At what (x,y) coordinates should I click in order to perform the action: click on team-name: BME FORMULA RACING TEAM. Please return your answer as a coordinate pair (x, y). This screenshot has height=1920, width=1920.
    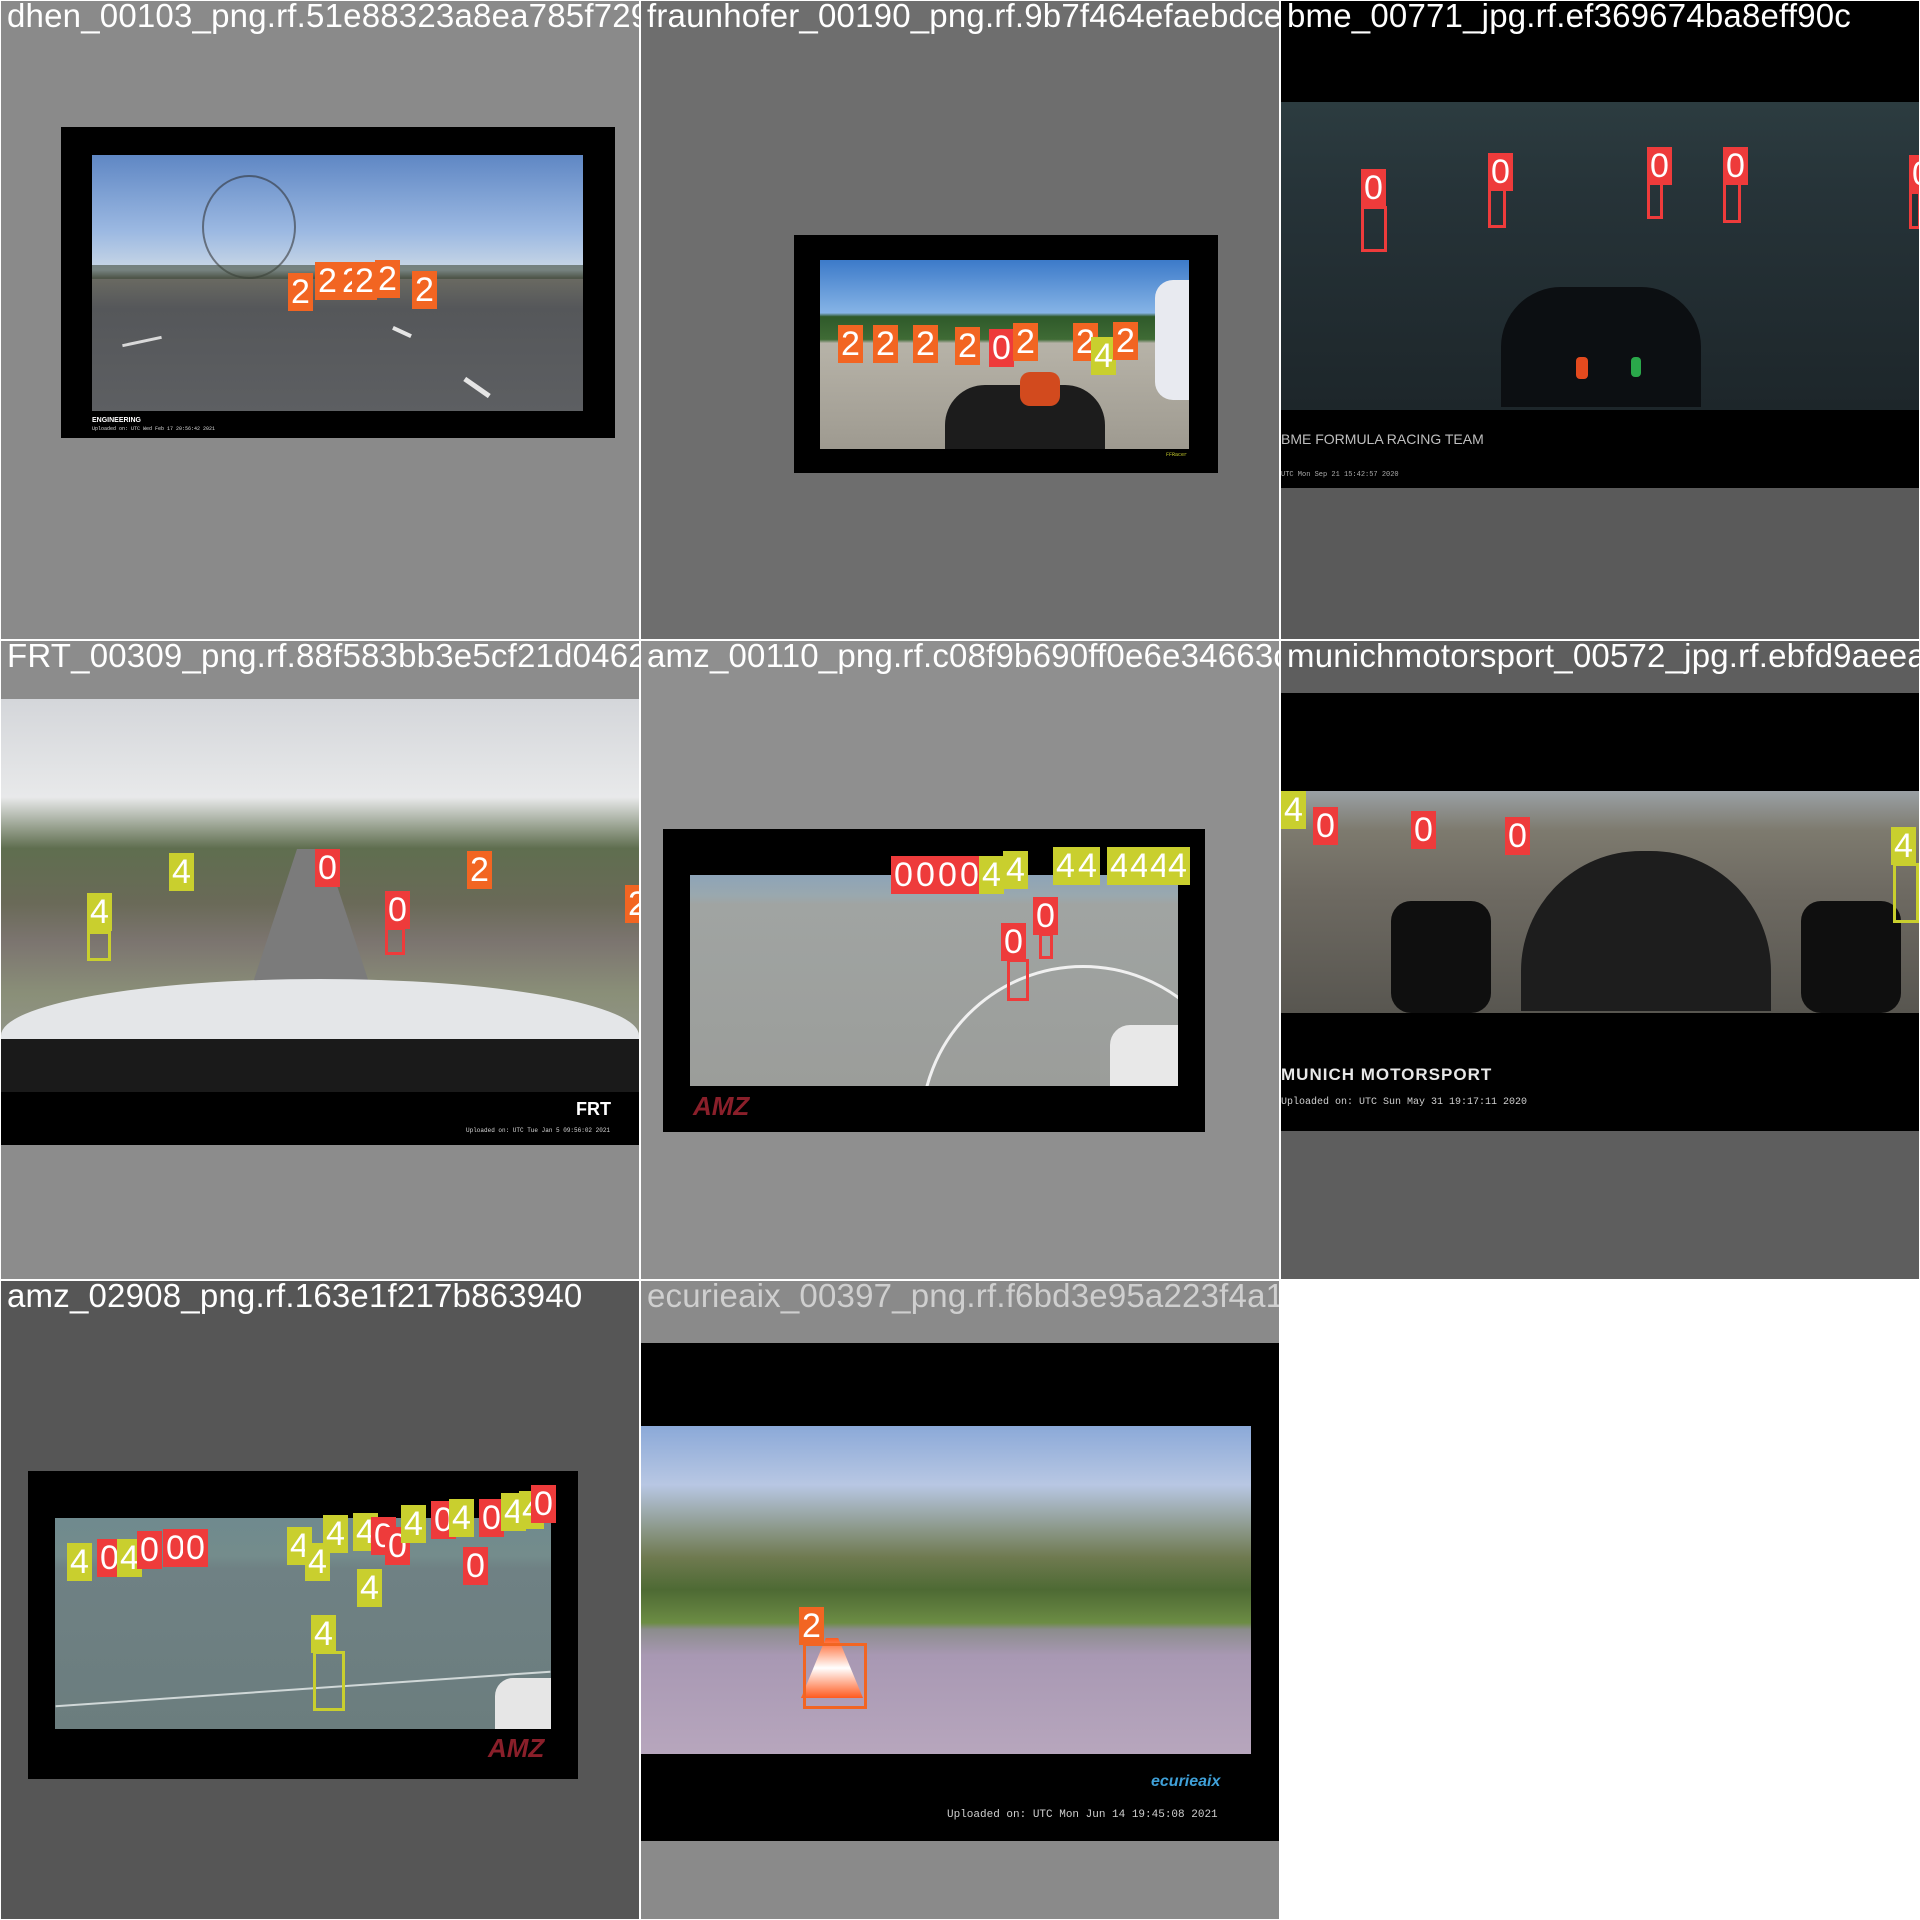
    Looking at the image, I should click on (1382, 439).